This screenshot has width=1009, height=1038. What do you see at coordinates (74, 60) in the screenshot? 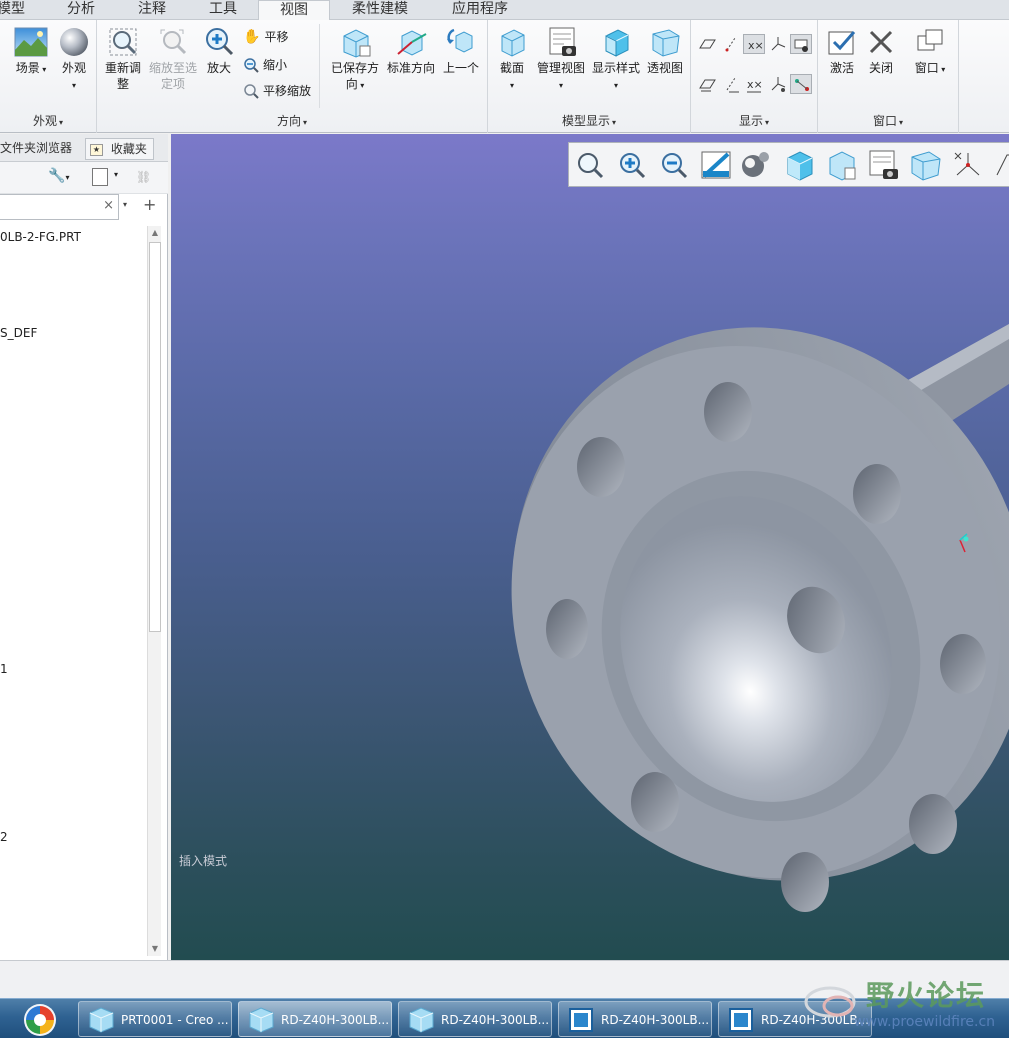
I see `appearance-button: 外观 ▾` at bounding box center [74, 60].